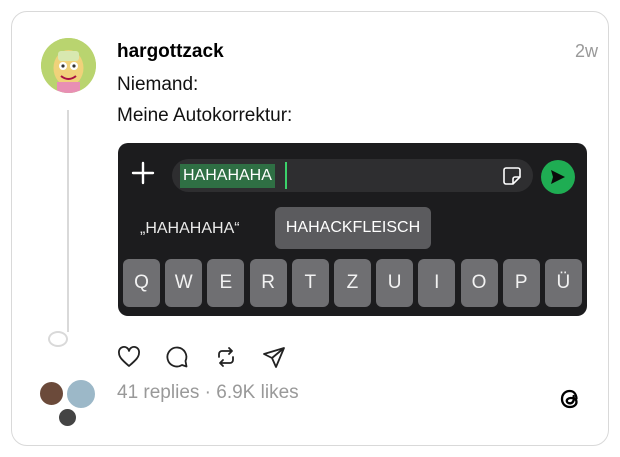 The height and width of the screenshot is (457, 620). Describe the element at coordinates (521, 283) in the screenshot. I see `key-p: P` at that location.